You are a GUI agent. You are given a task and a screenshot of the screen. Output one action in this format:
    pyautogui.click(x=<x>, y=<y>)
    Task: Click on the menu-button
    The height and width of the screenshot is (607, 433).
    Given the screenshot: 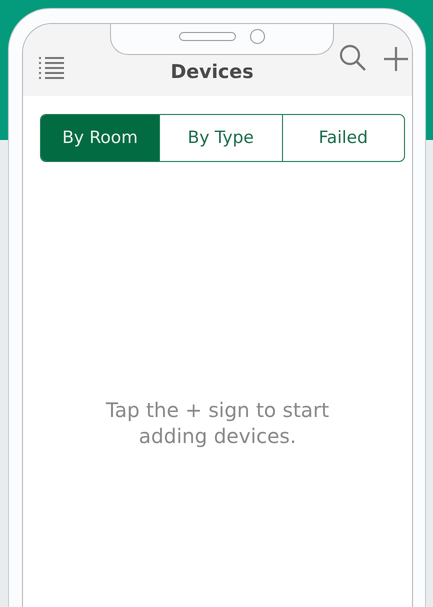 What is the action you would take?
    pyautogui.click(x=52, y=68)
    